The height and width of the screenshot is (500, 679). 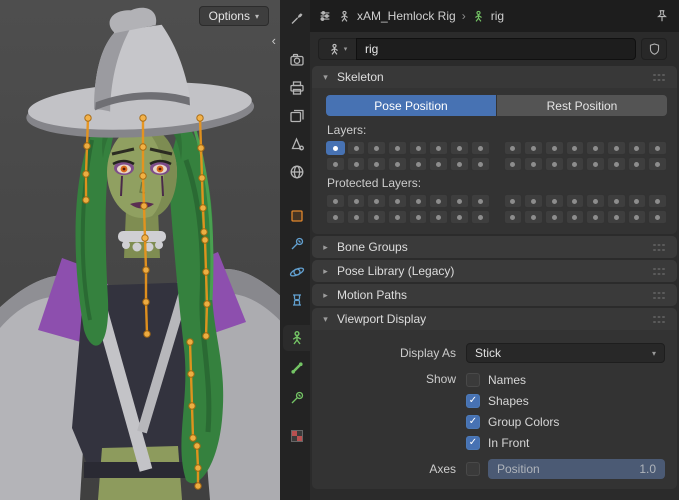 I want to click on checkbox-in-front: ✓ In Front, so click(x=565, y=442).